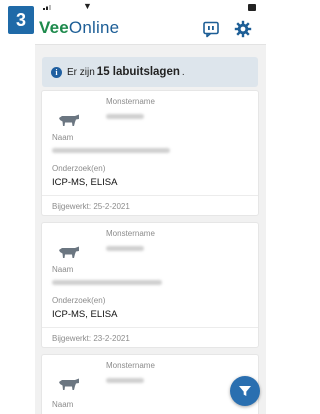 The image size is (320, 414). I want to click on app-title: VeeOnline, so click(79, 28).